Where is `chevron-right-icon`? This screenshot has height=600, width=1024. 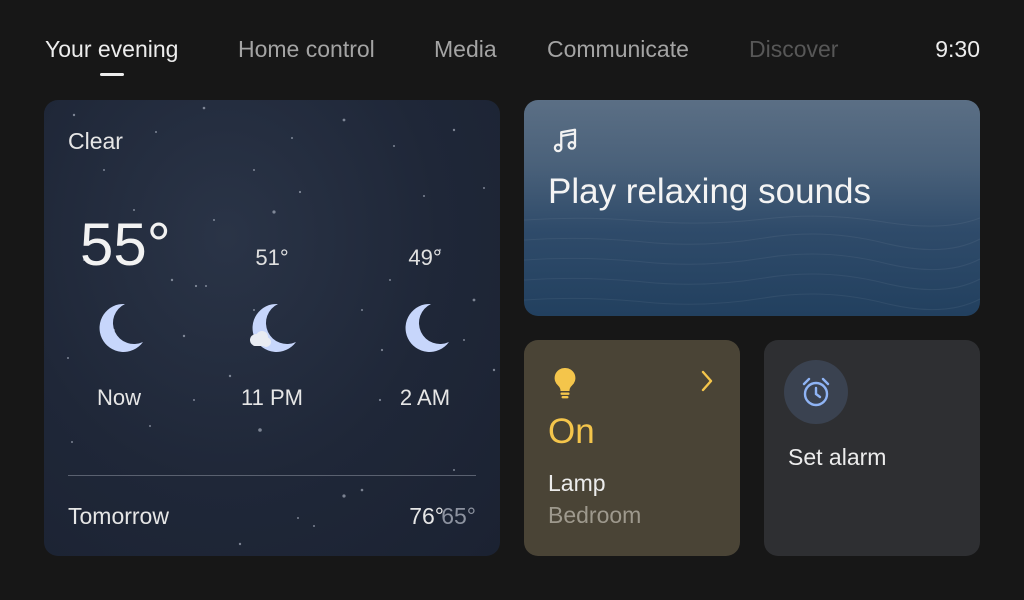
chevron-right-icon is located at coordinates (707, 381).